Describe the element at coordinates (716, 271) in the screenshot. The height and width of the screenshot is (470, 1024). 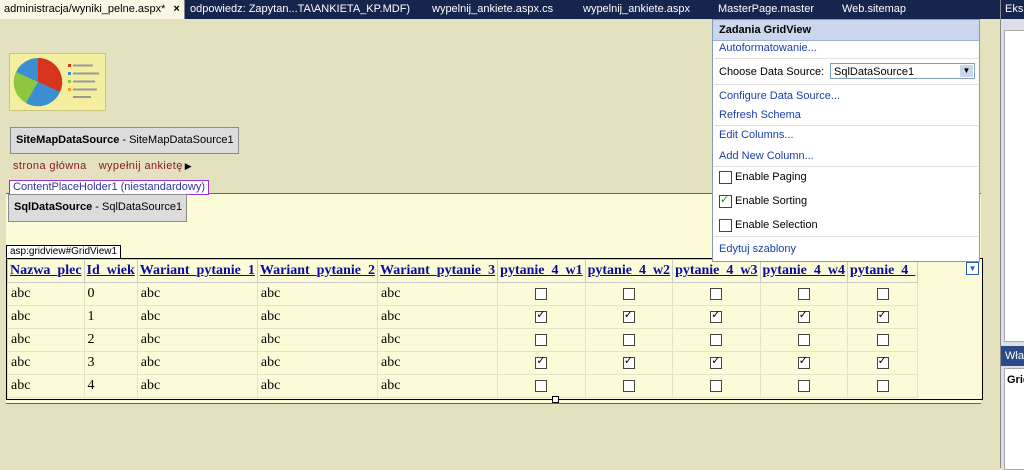
I see `col-header-pytanie-4-w3: pytanie_4_w3` at that location.